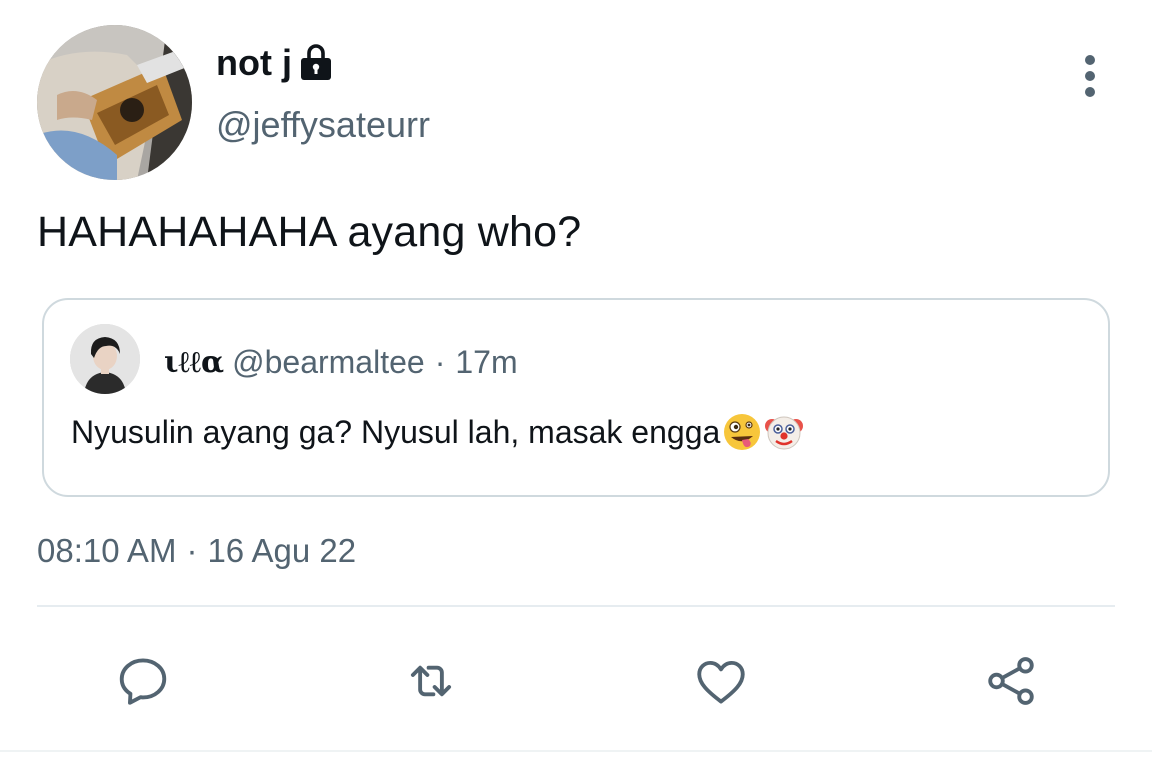 The image size is (1152, 771). Describe the element at coordinates (742, 432) in the screenshot. I see `zany-face-icon` at that location.